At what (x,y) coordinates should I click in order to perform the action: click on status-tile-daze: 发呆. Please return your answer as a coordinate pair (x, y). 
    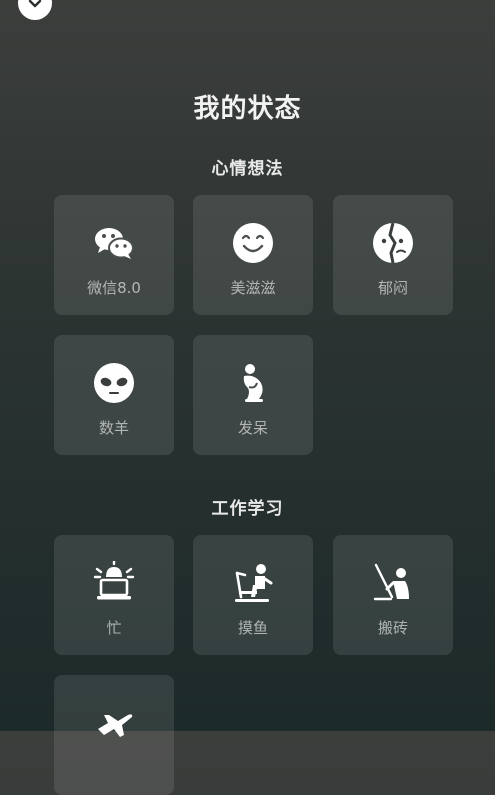
    Looking at the image, I should click on (253, 395).